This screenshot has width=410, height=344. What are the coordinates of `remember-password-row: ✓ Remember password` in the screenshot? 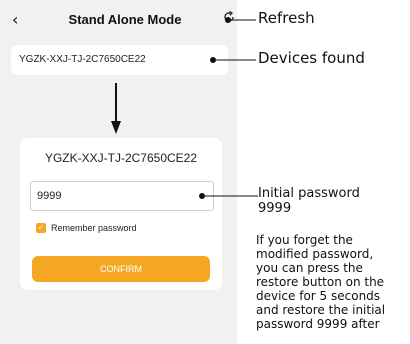 It's located at (86, 228).